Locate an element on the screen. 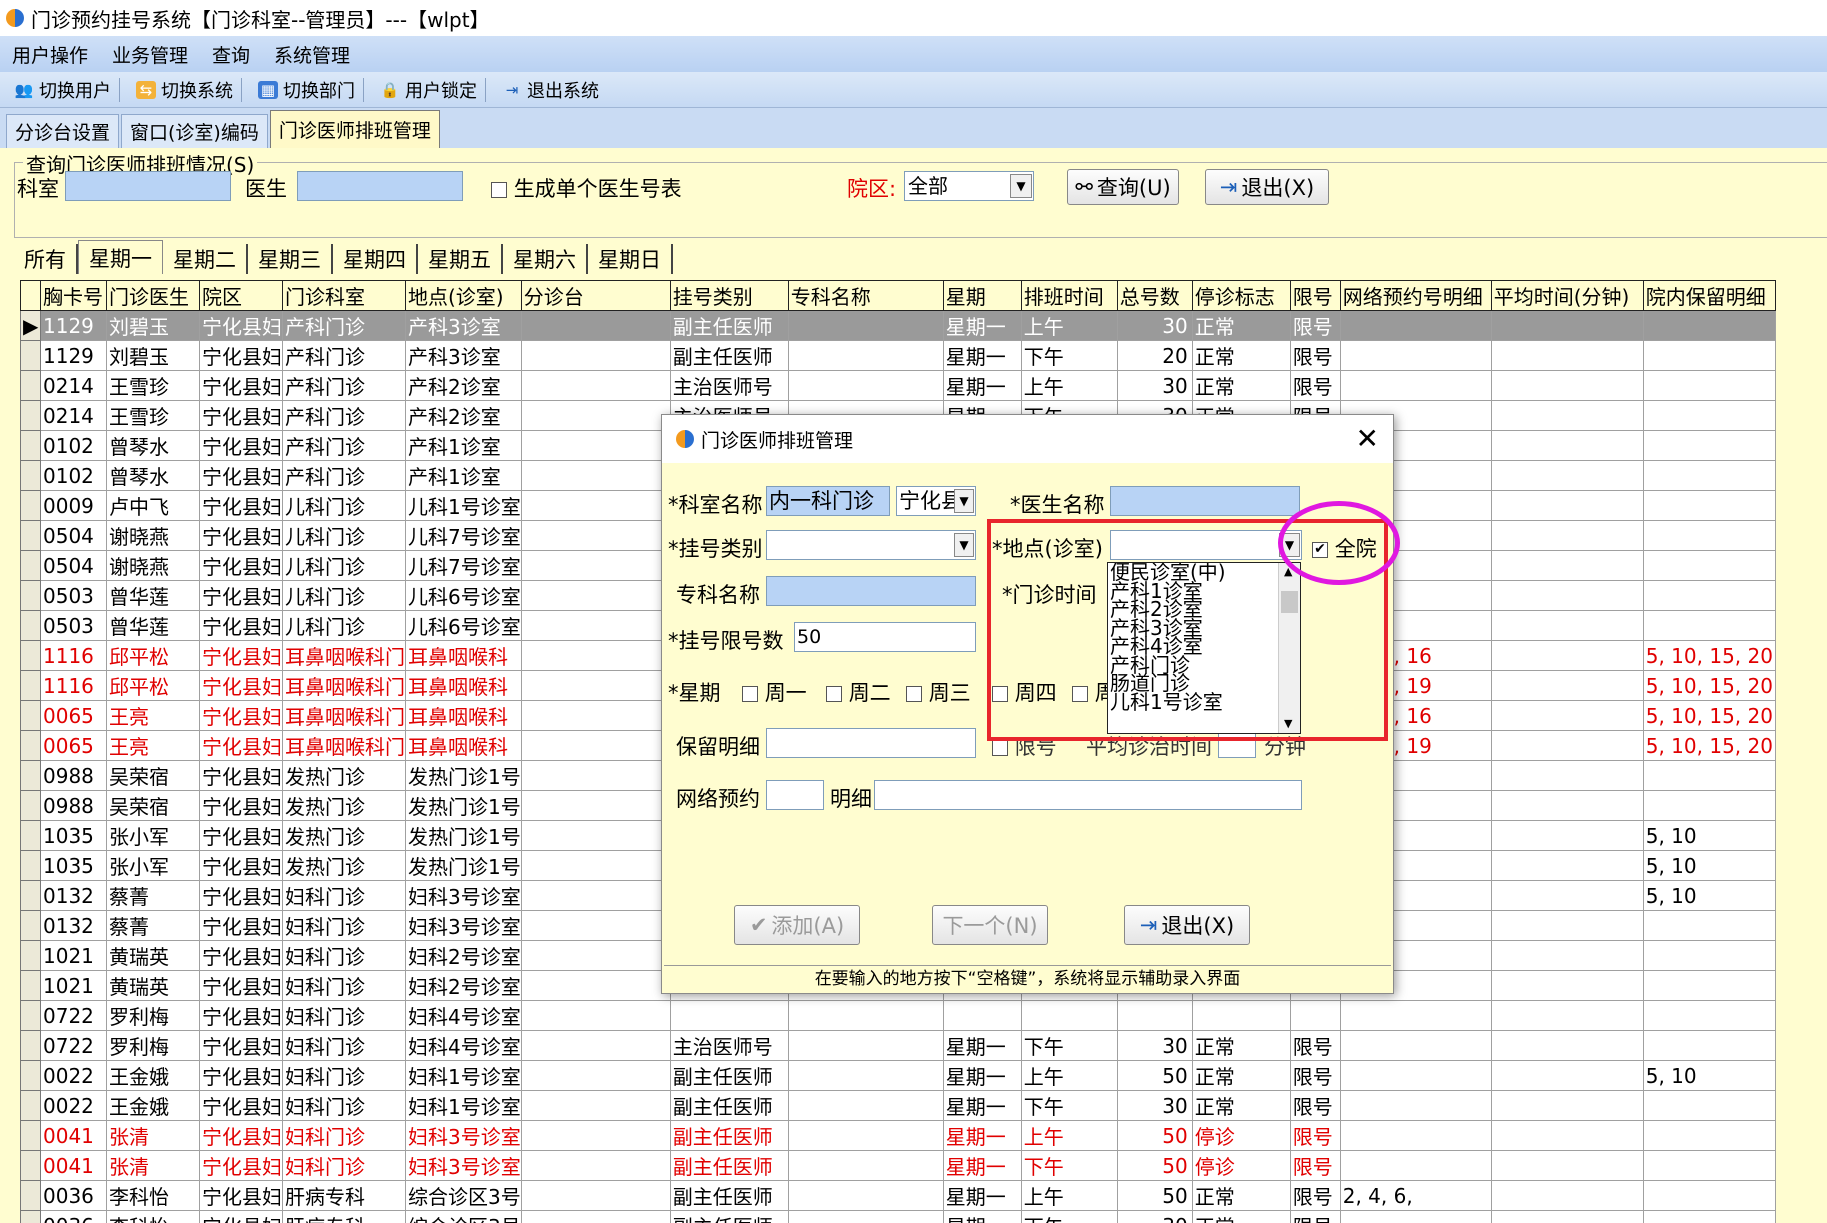  dialog-exit-button: ⇥ 退出(X) is located at coordinates (1187, 925).